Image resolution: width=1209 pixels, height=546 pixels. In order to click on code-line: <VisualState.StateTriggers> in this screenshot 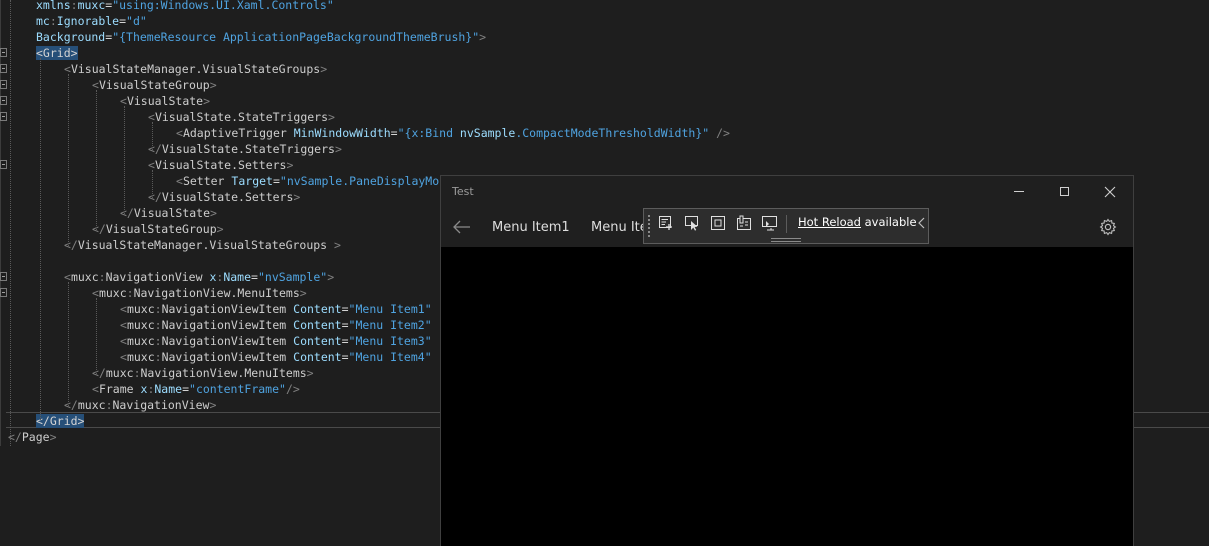, I will do `click(604, 117)`.